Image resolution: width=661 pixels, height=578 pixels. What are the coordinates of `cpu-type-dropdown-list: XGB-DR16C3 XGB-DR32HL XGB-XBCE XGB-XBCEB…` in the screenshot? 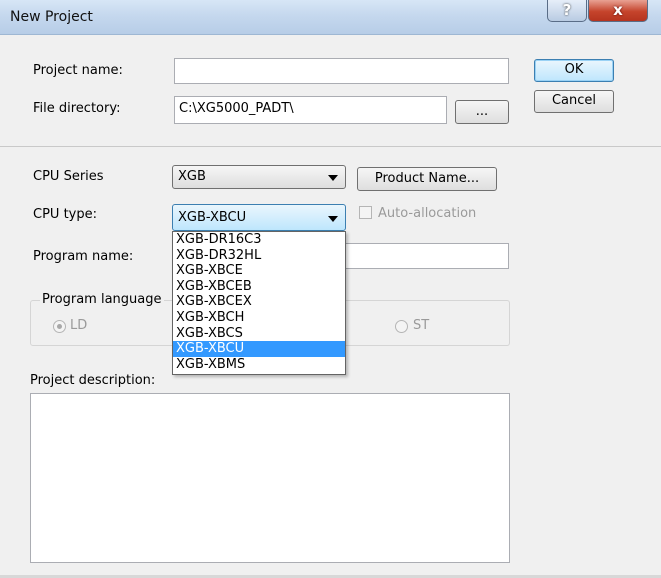 It's located at (259, 303).